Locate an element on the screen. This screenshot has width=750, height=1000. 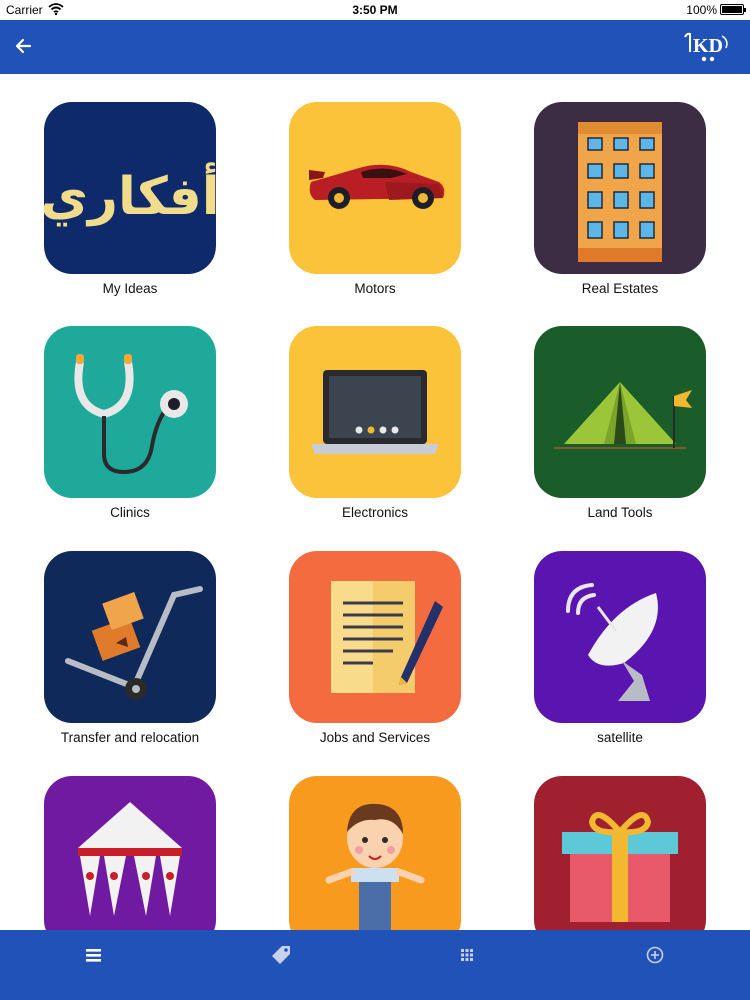
category-label: Land Tools is located at coordinates (620, 512).